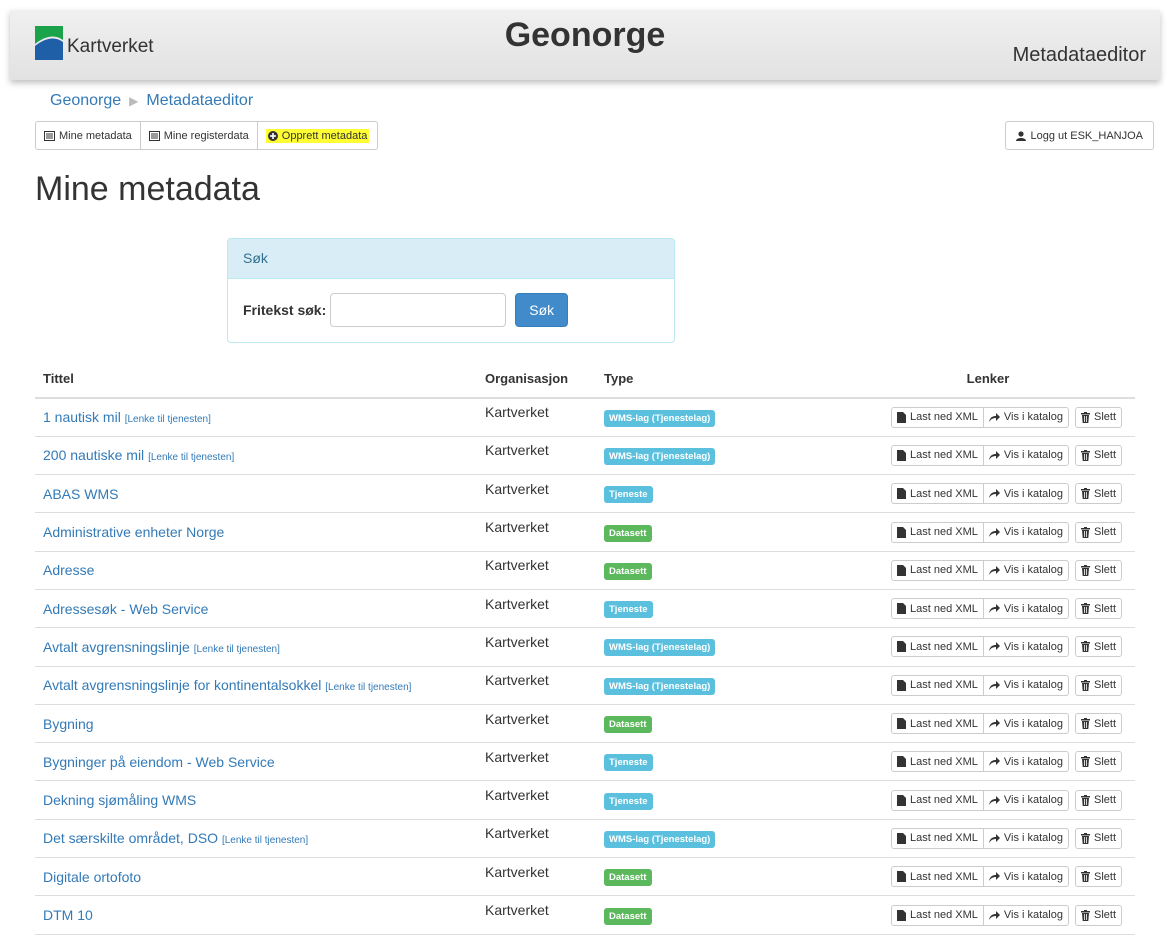 The height and width of the screenshot is (935, 1170). Describe the element at coordinates (628, 878) in the screenshot. I see `type-badge: Datasett` at that location.